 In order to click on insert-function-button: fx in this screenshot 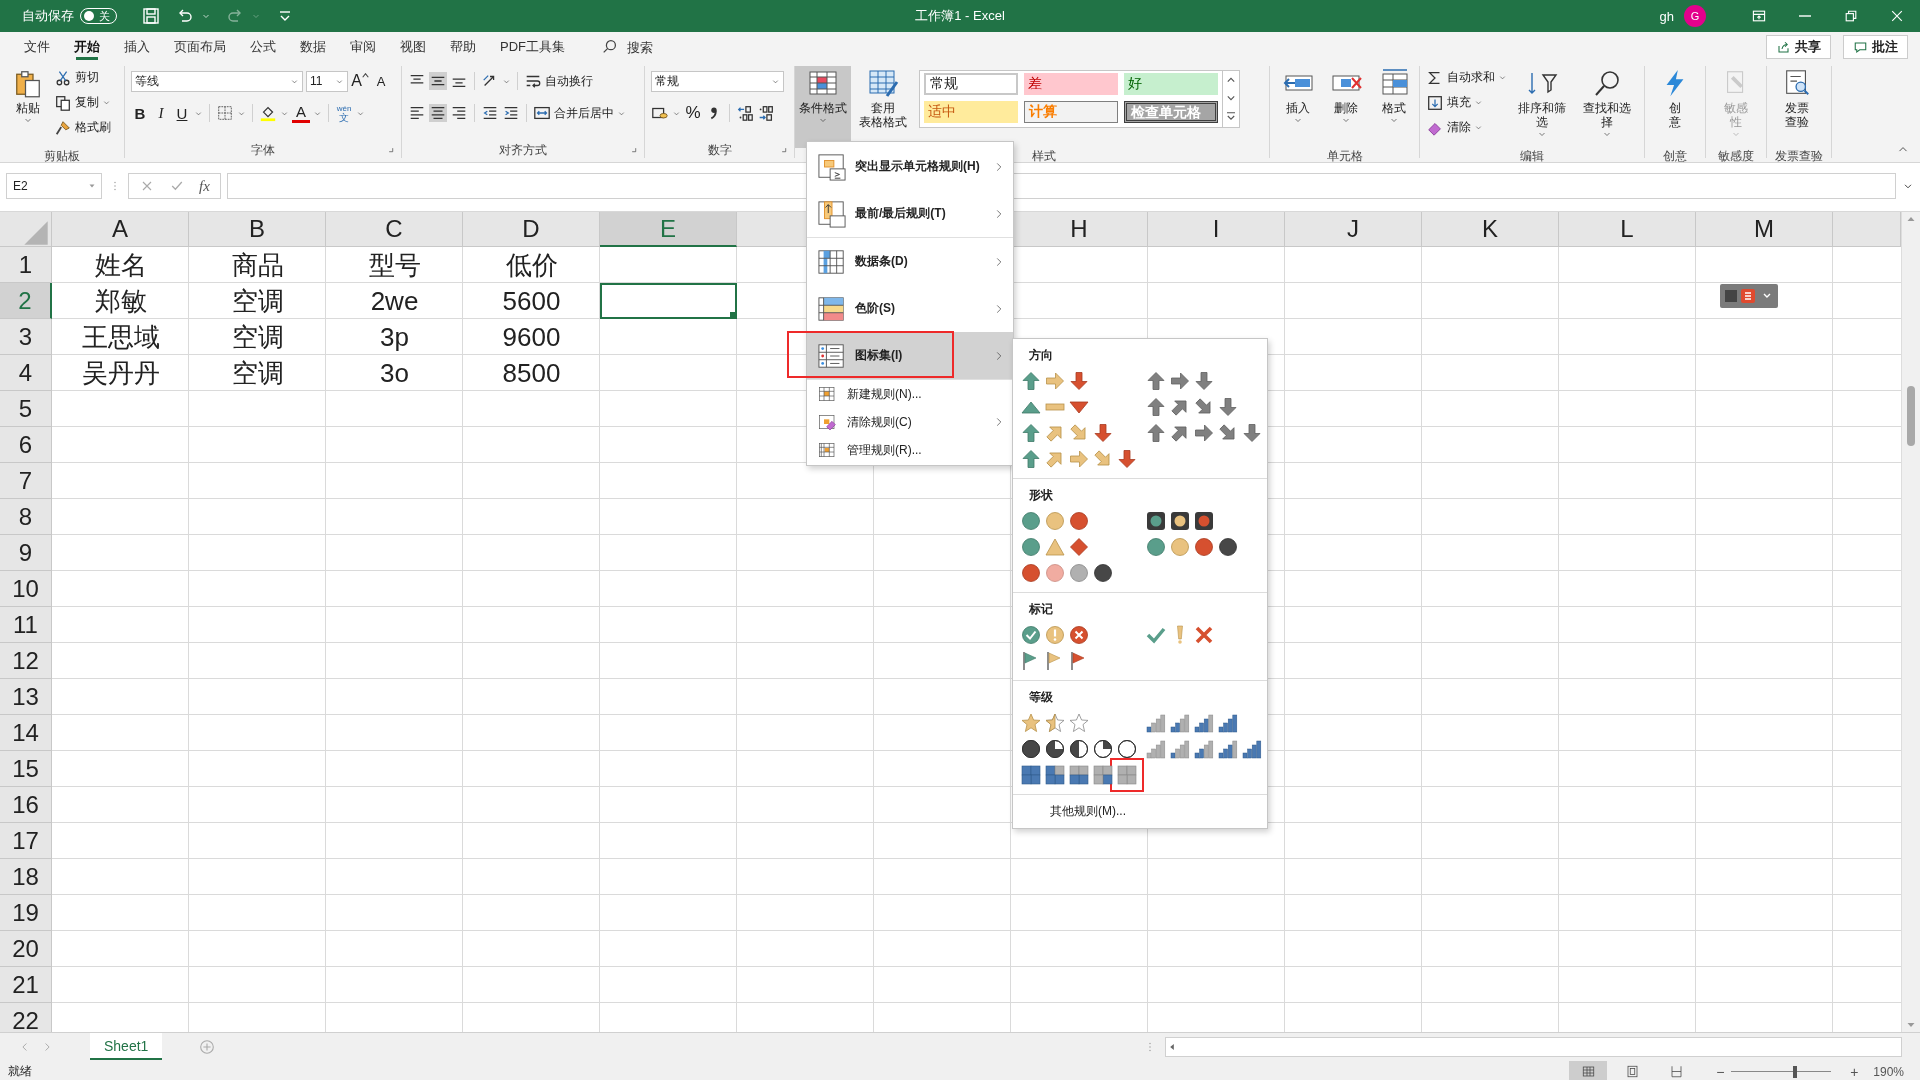, I will do `click(204, 186)`.